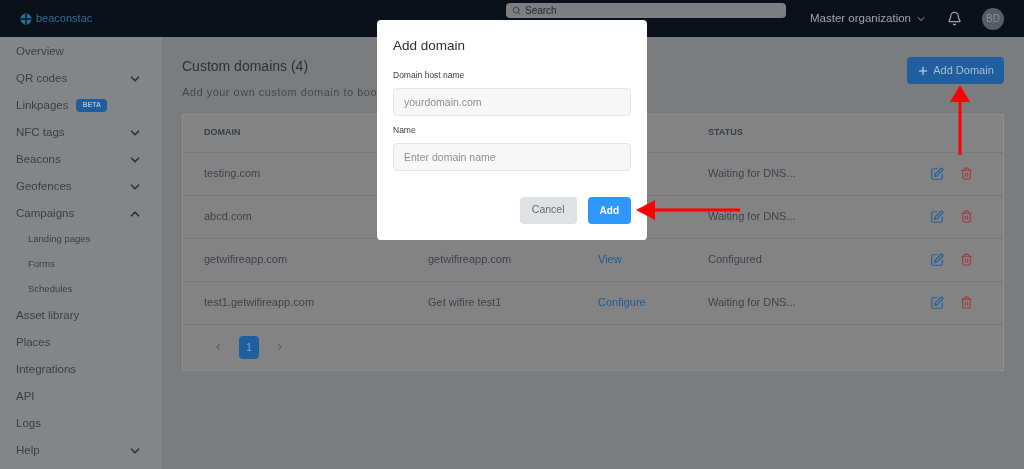  What do you see at coordinates (609, 210) in the screenshot?
I see `add-button: Add` at bounding box center [609, 210].